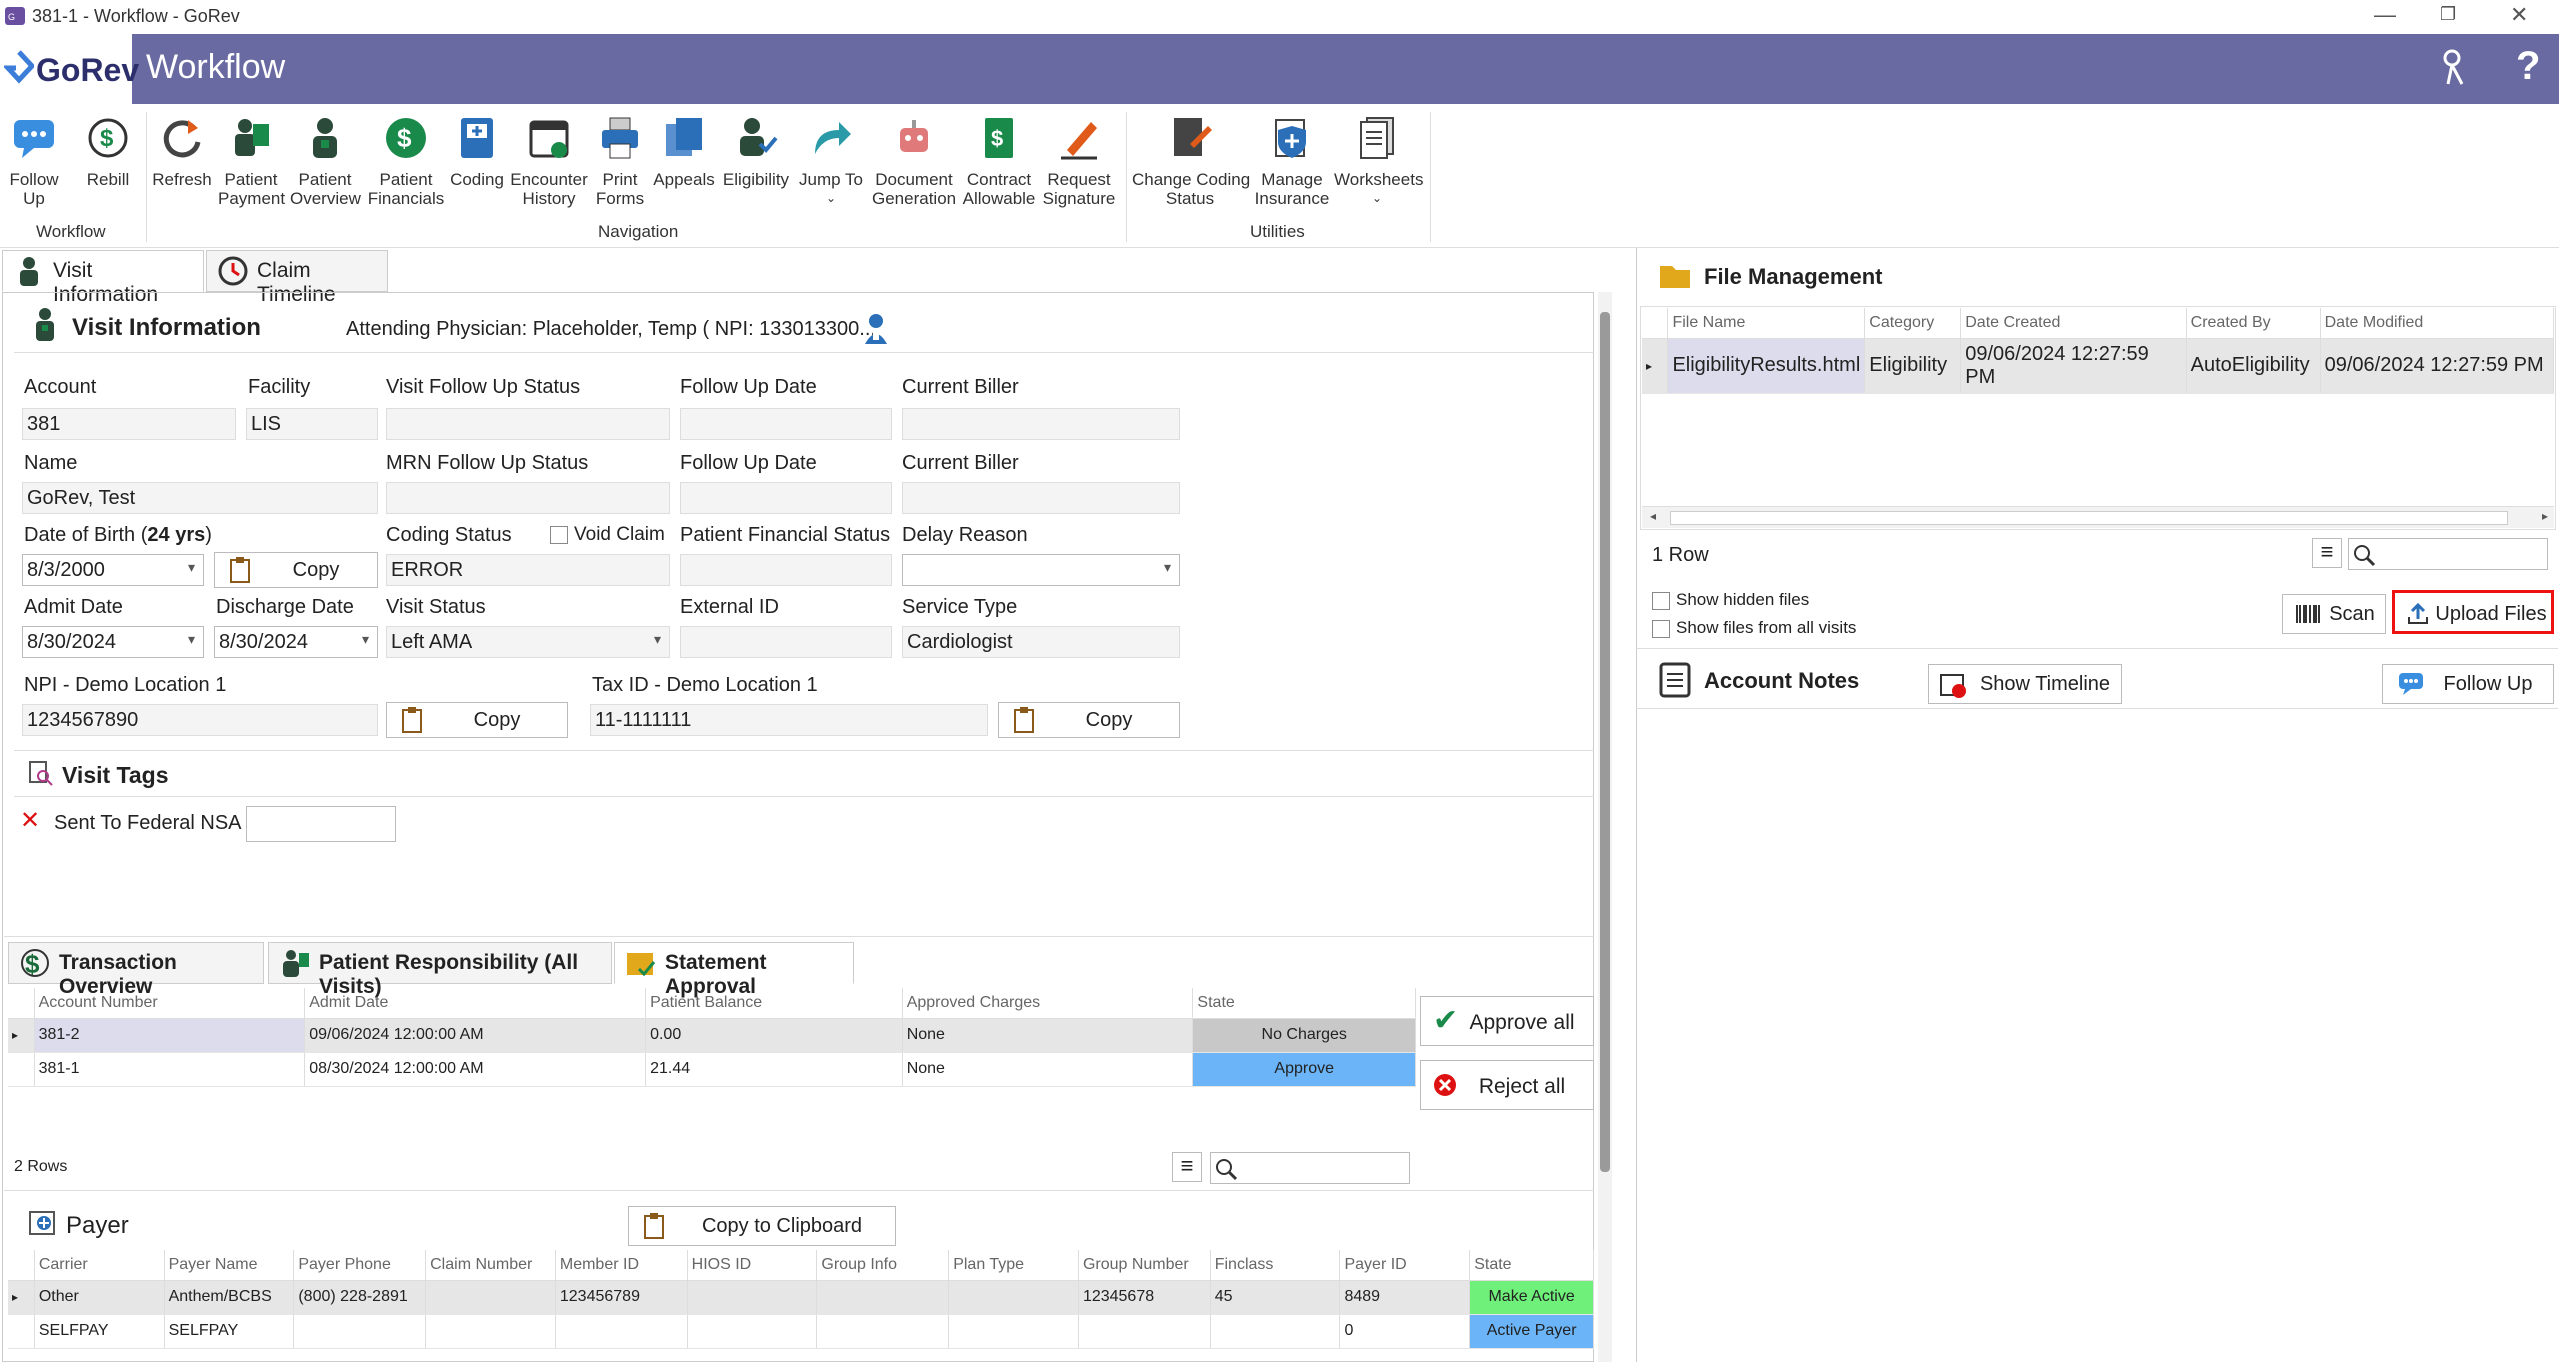  Describe the element at coordinates (406, 161) in the screenshot. I see `patient-financials-button: $ Patient Financials` at that location.